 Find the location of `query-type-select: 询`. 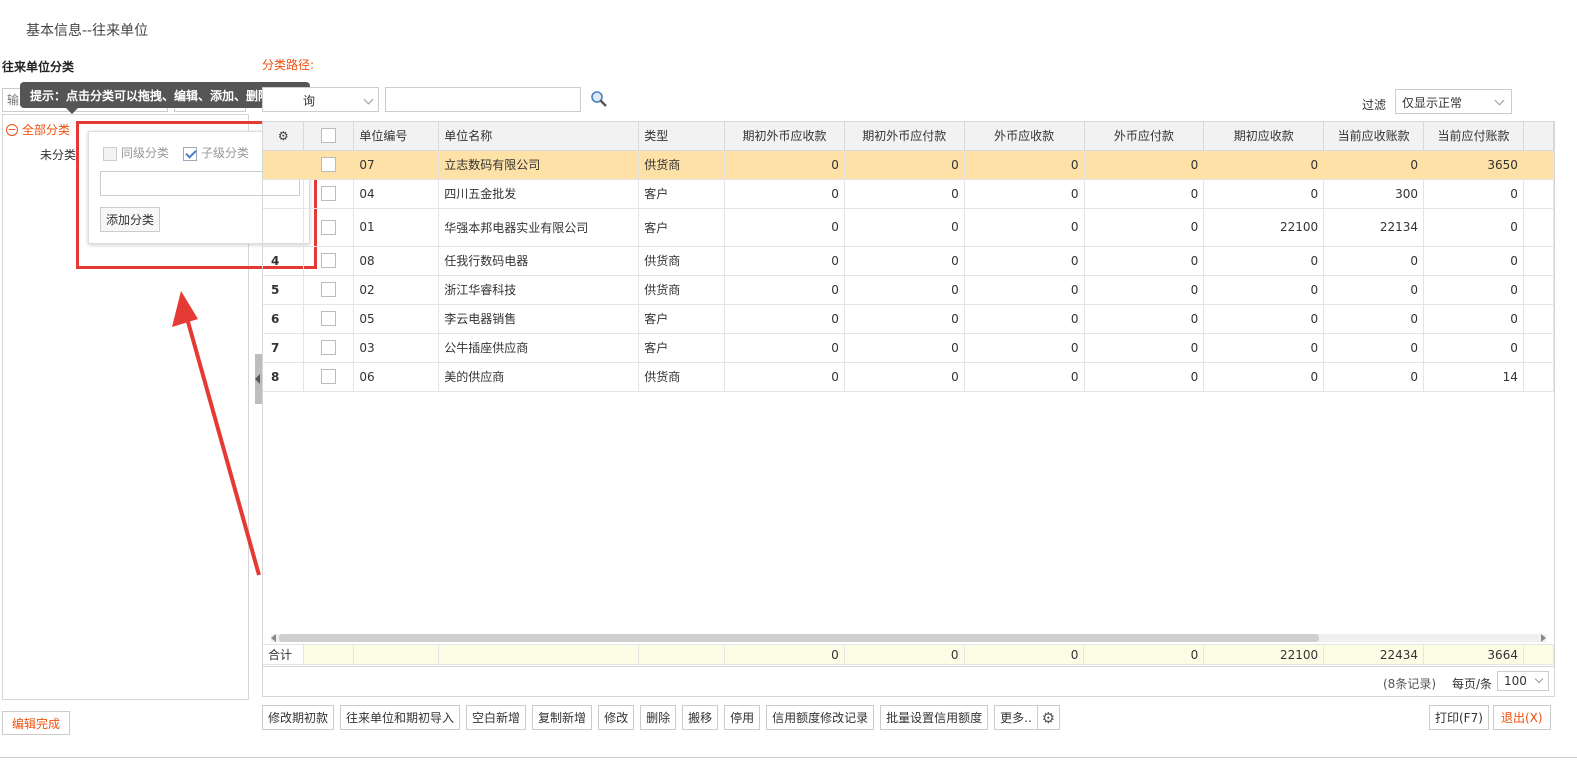

query-type-select: 询 is located at coordinates (320, 99).